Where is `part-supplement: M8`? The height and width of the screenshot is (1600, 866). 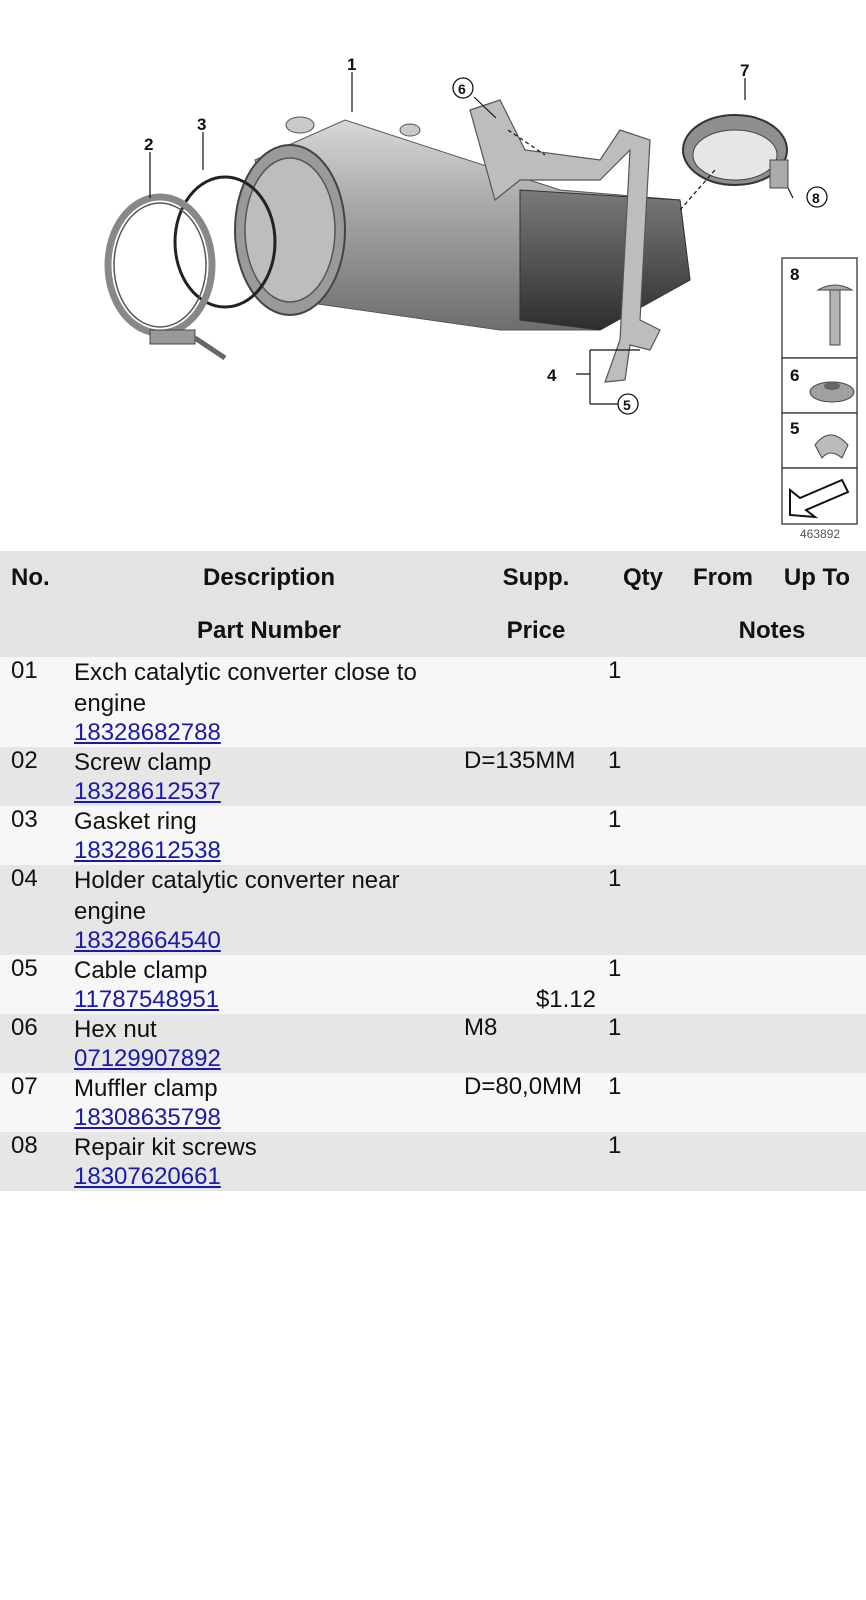 part-supplement: M8 is located at coordinates (536, 1029).